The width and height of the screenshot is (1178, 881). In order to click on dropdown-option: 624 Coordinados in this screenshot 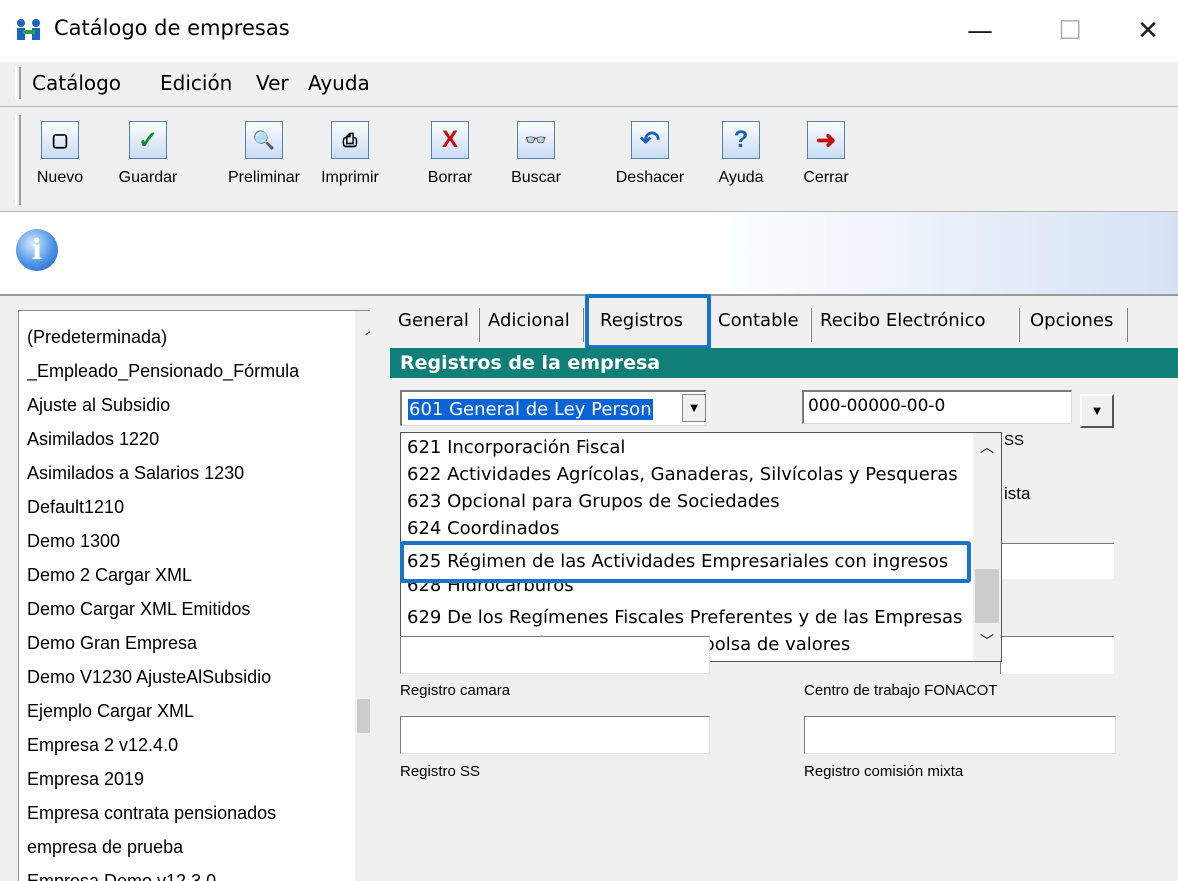, I will do `click(687, 527)`.